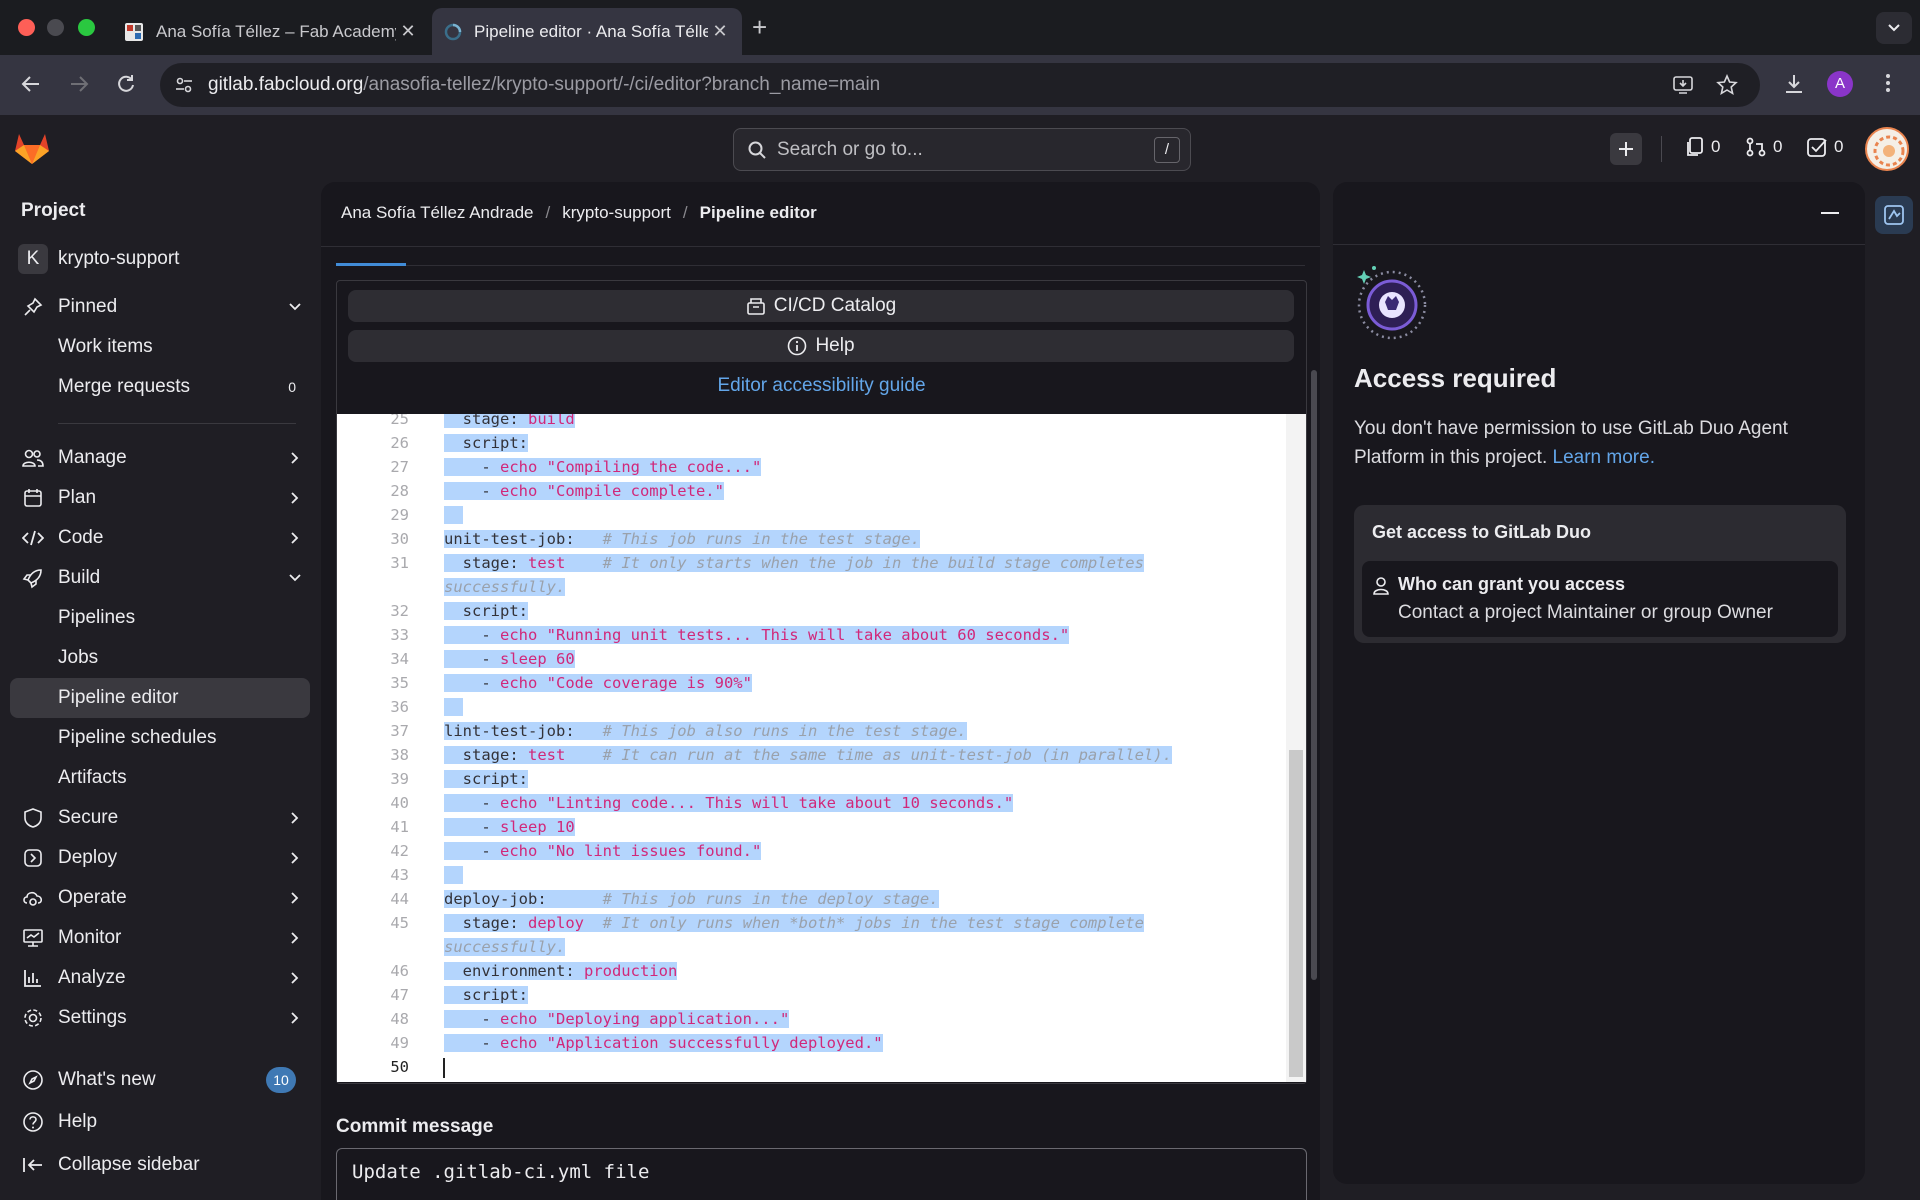 Image resolution: width=1920 pixels, height=1200 pixels. What do you see at coordinates (160, 578) in the screenshot?
I see `sidebar-item-build: Build` at bounding box center [160, 578].